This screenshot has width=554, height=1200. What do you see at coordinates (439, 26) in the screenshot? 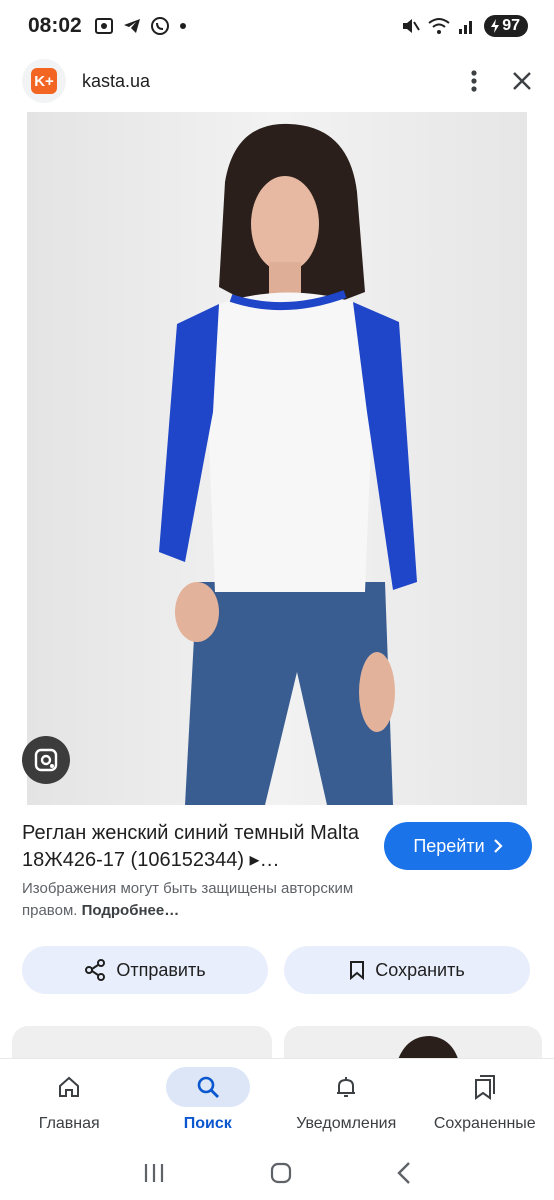
I see `wifi-icon` at bounding box center [439, 26].